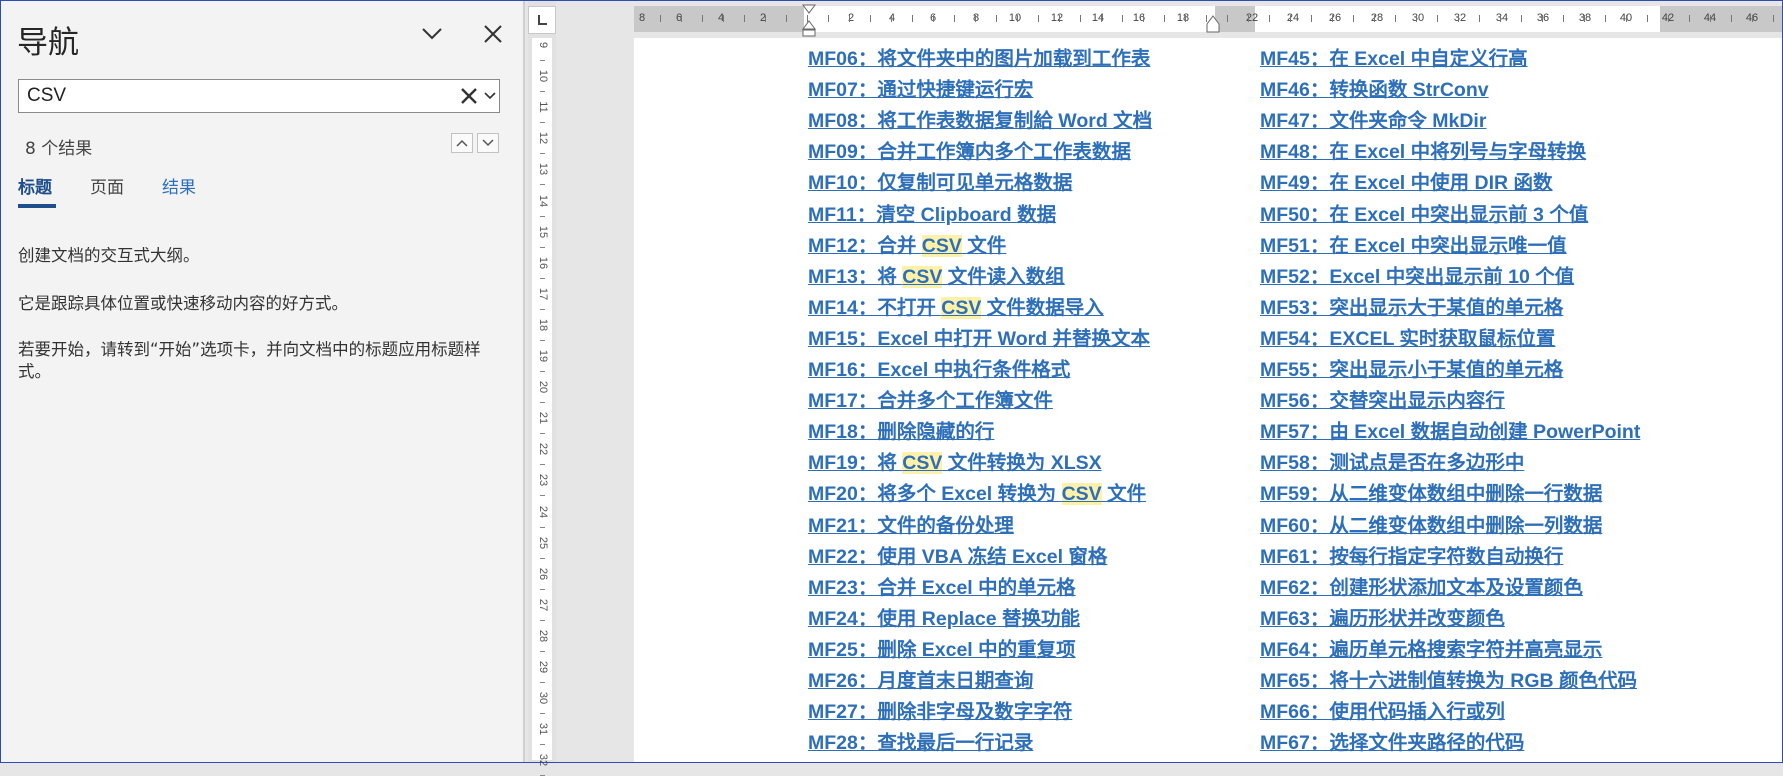  I want to click on ruler-right-margin, so click(1721, 19).